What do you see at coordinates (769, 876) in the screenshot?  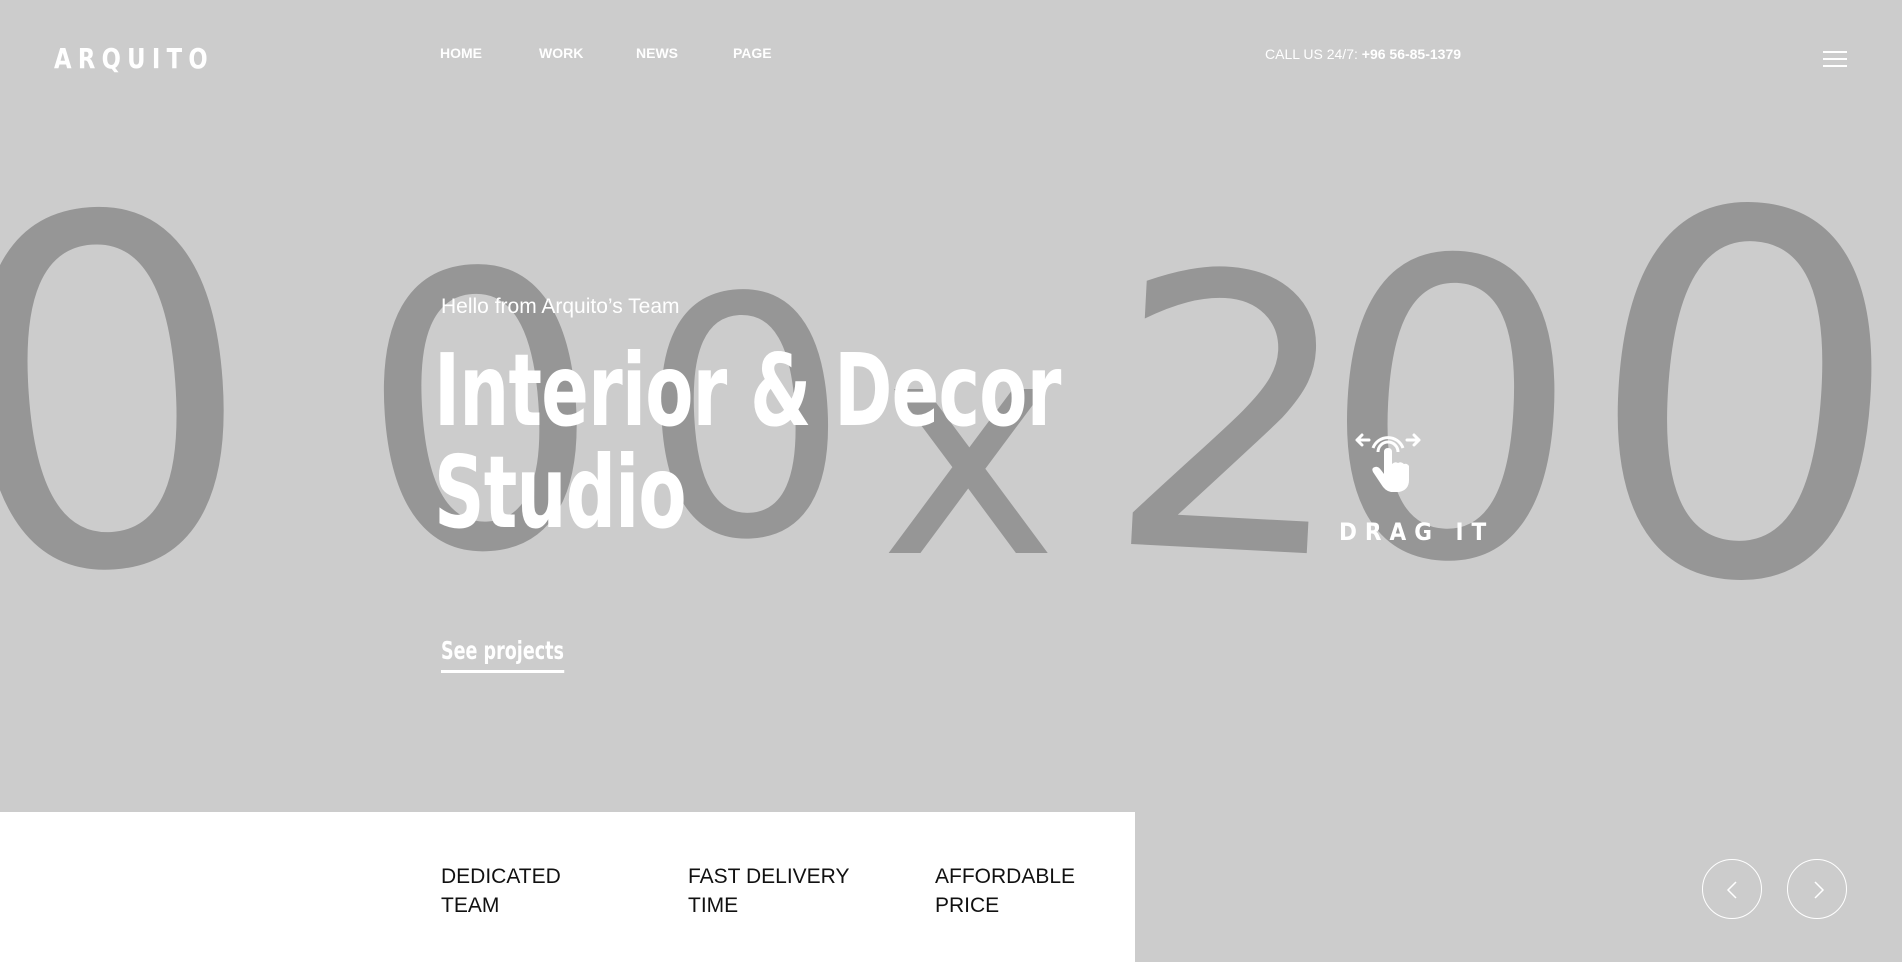 I see `feature-line: FAST DELIVERY` at bounding box center [769, 876].